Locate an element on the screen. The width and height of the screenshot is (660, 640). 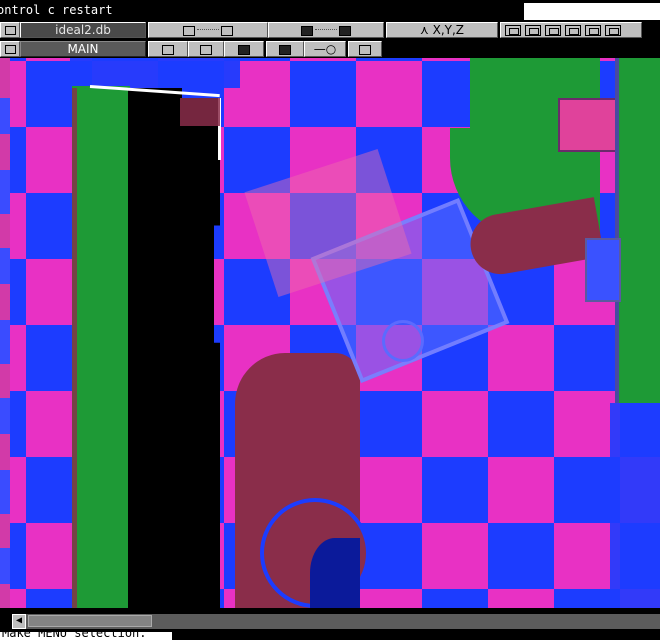
copy-button is located at coordinates (365, 49).